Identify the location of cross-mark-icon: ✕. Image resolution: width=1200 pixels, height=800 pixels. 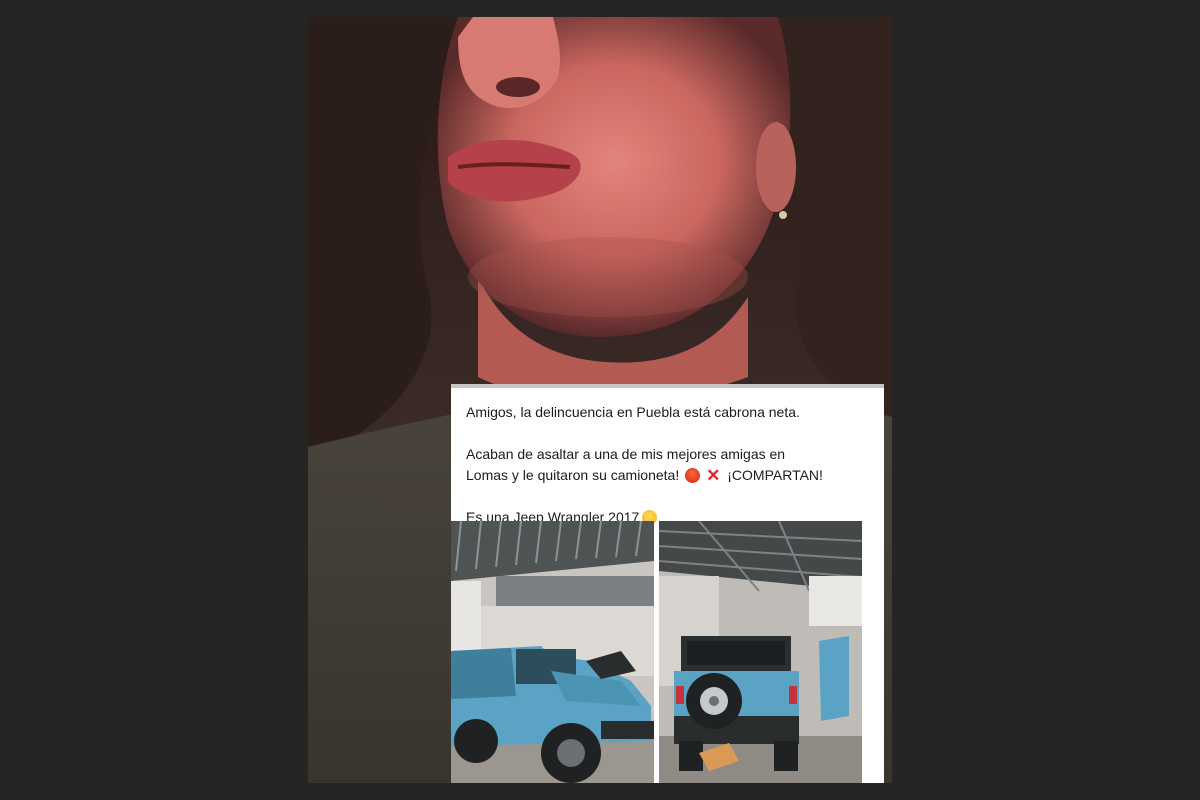
(713, 475).